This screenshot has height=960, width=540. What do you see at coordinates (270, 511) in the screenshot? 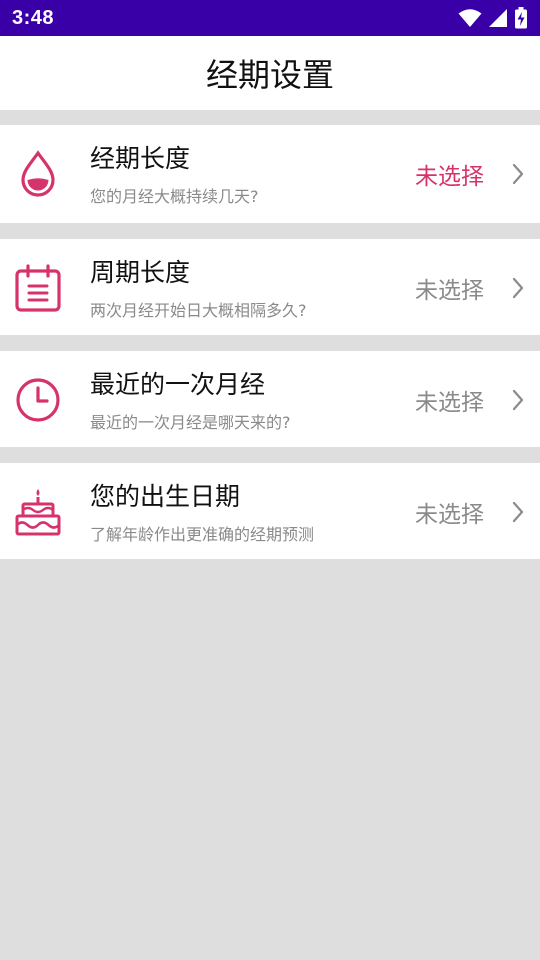
I see `setting-row-birth-date: 您的出生日期 了解年龄作出更准确的经期预测 未选择` at bounding box center [270, 511].